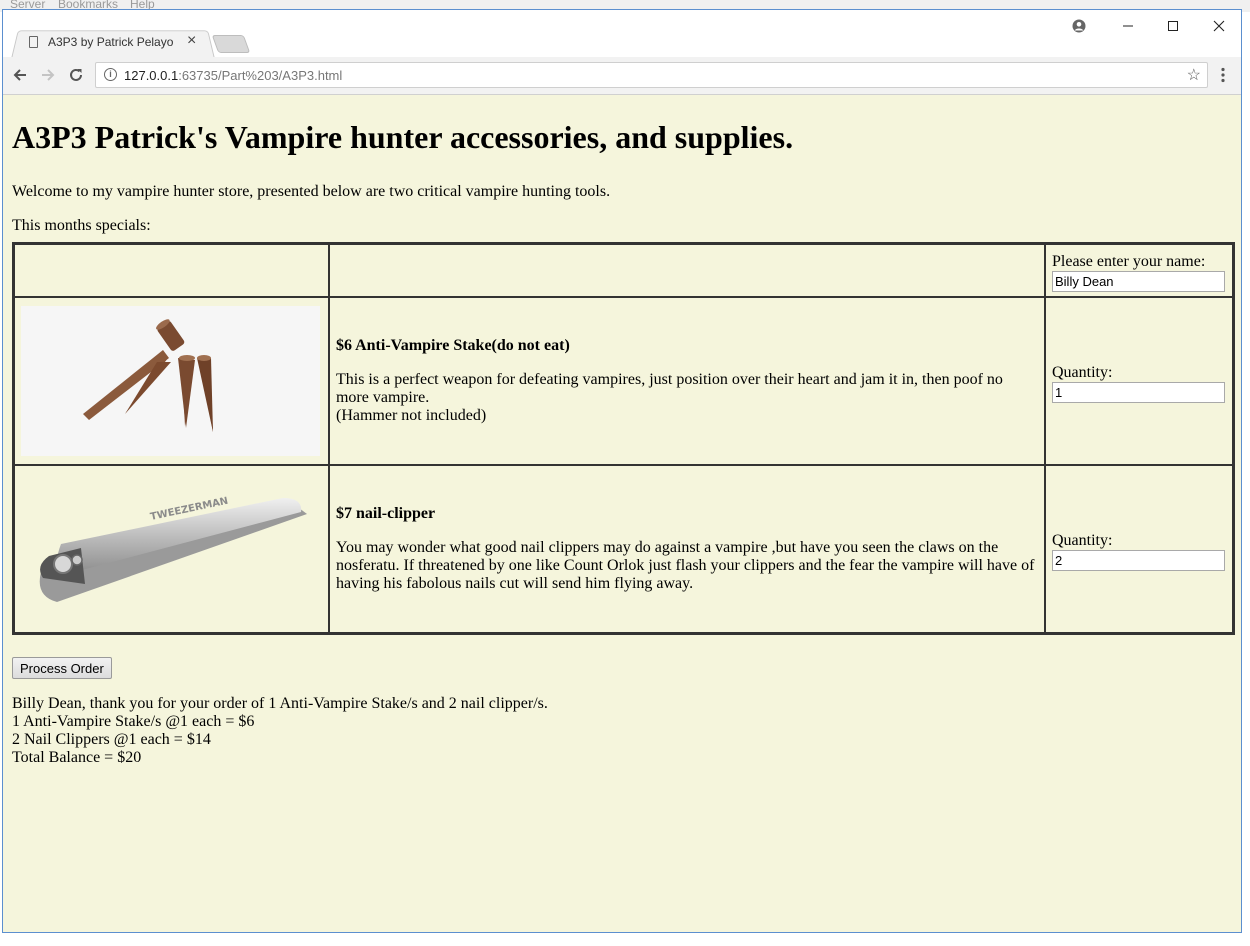  What do you see at coordinates (1194, 75) in the screenshot?
I see `bookmark-star-icon: ☆` at bounding box center [1194, 75].